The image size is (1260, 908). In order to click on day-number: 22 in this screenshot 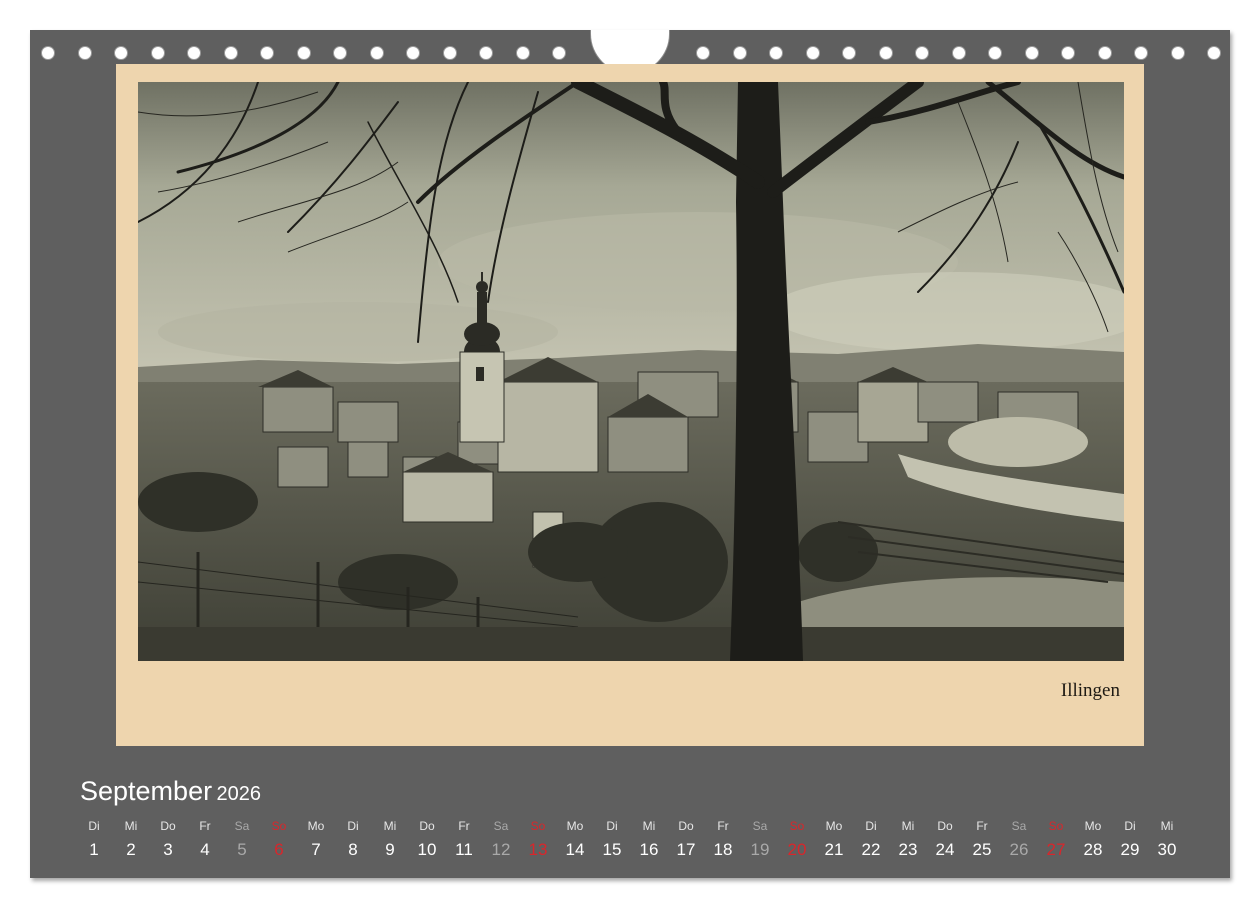, I will do `click(871, 849)`.